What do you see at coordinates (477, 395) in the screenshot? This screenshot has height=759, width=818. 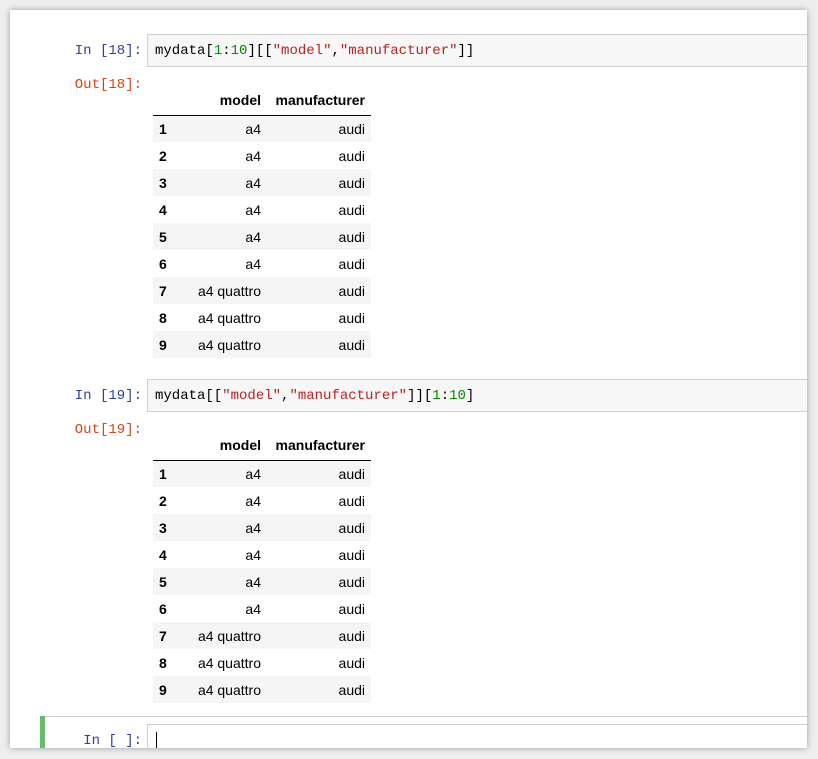 I see `code-input-19: mydata[["model","manufacturer"]][1:10]` at bounding box center [477, 395].